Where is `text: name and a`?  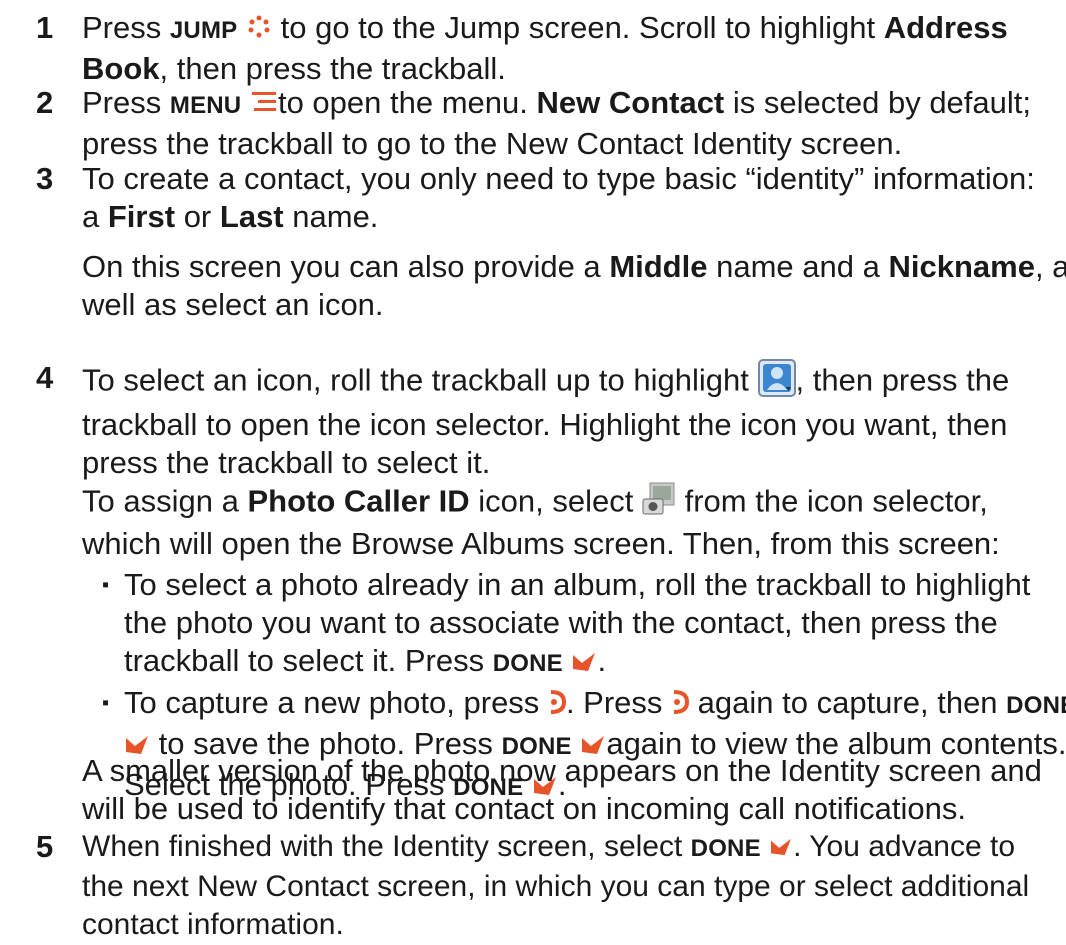 text: name and a is located at coordinates (798, 266).